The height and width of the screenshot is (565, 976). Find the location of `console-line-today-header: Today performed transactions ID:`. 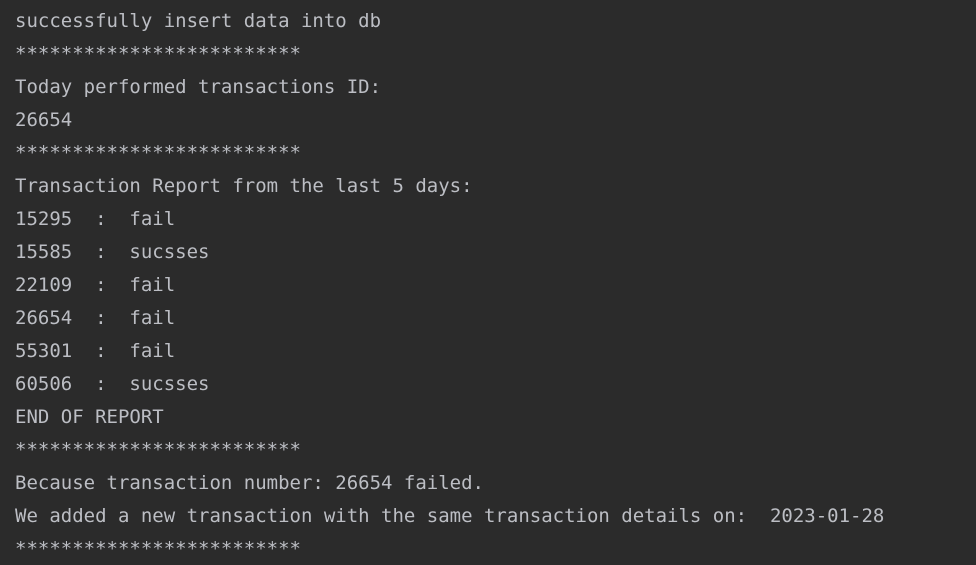

console-line-today-header: Today performed transactions ID: is located at coordinates (198, 87).